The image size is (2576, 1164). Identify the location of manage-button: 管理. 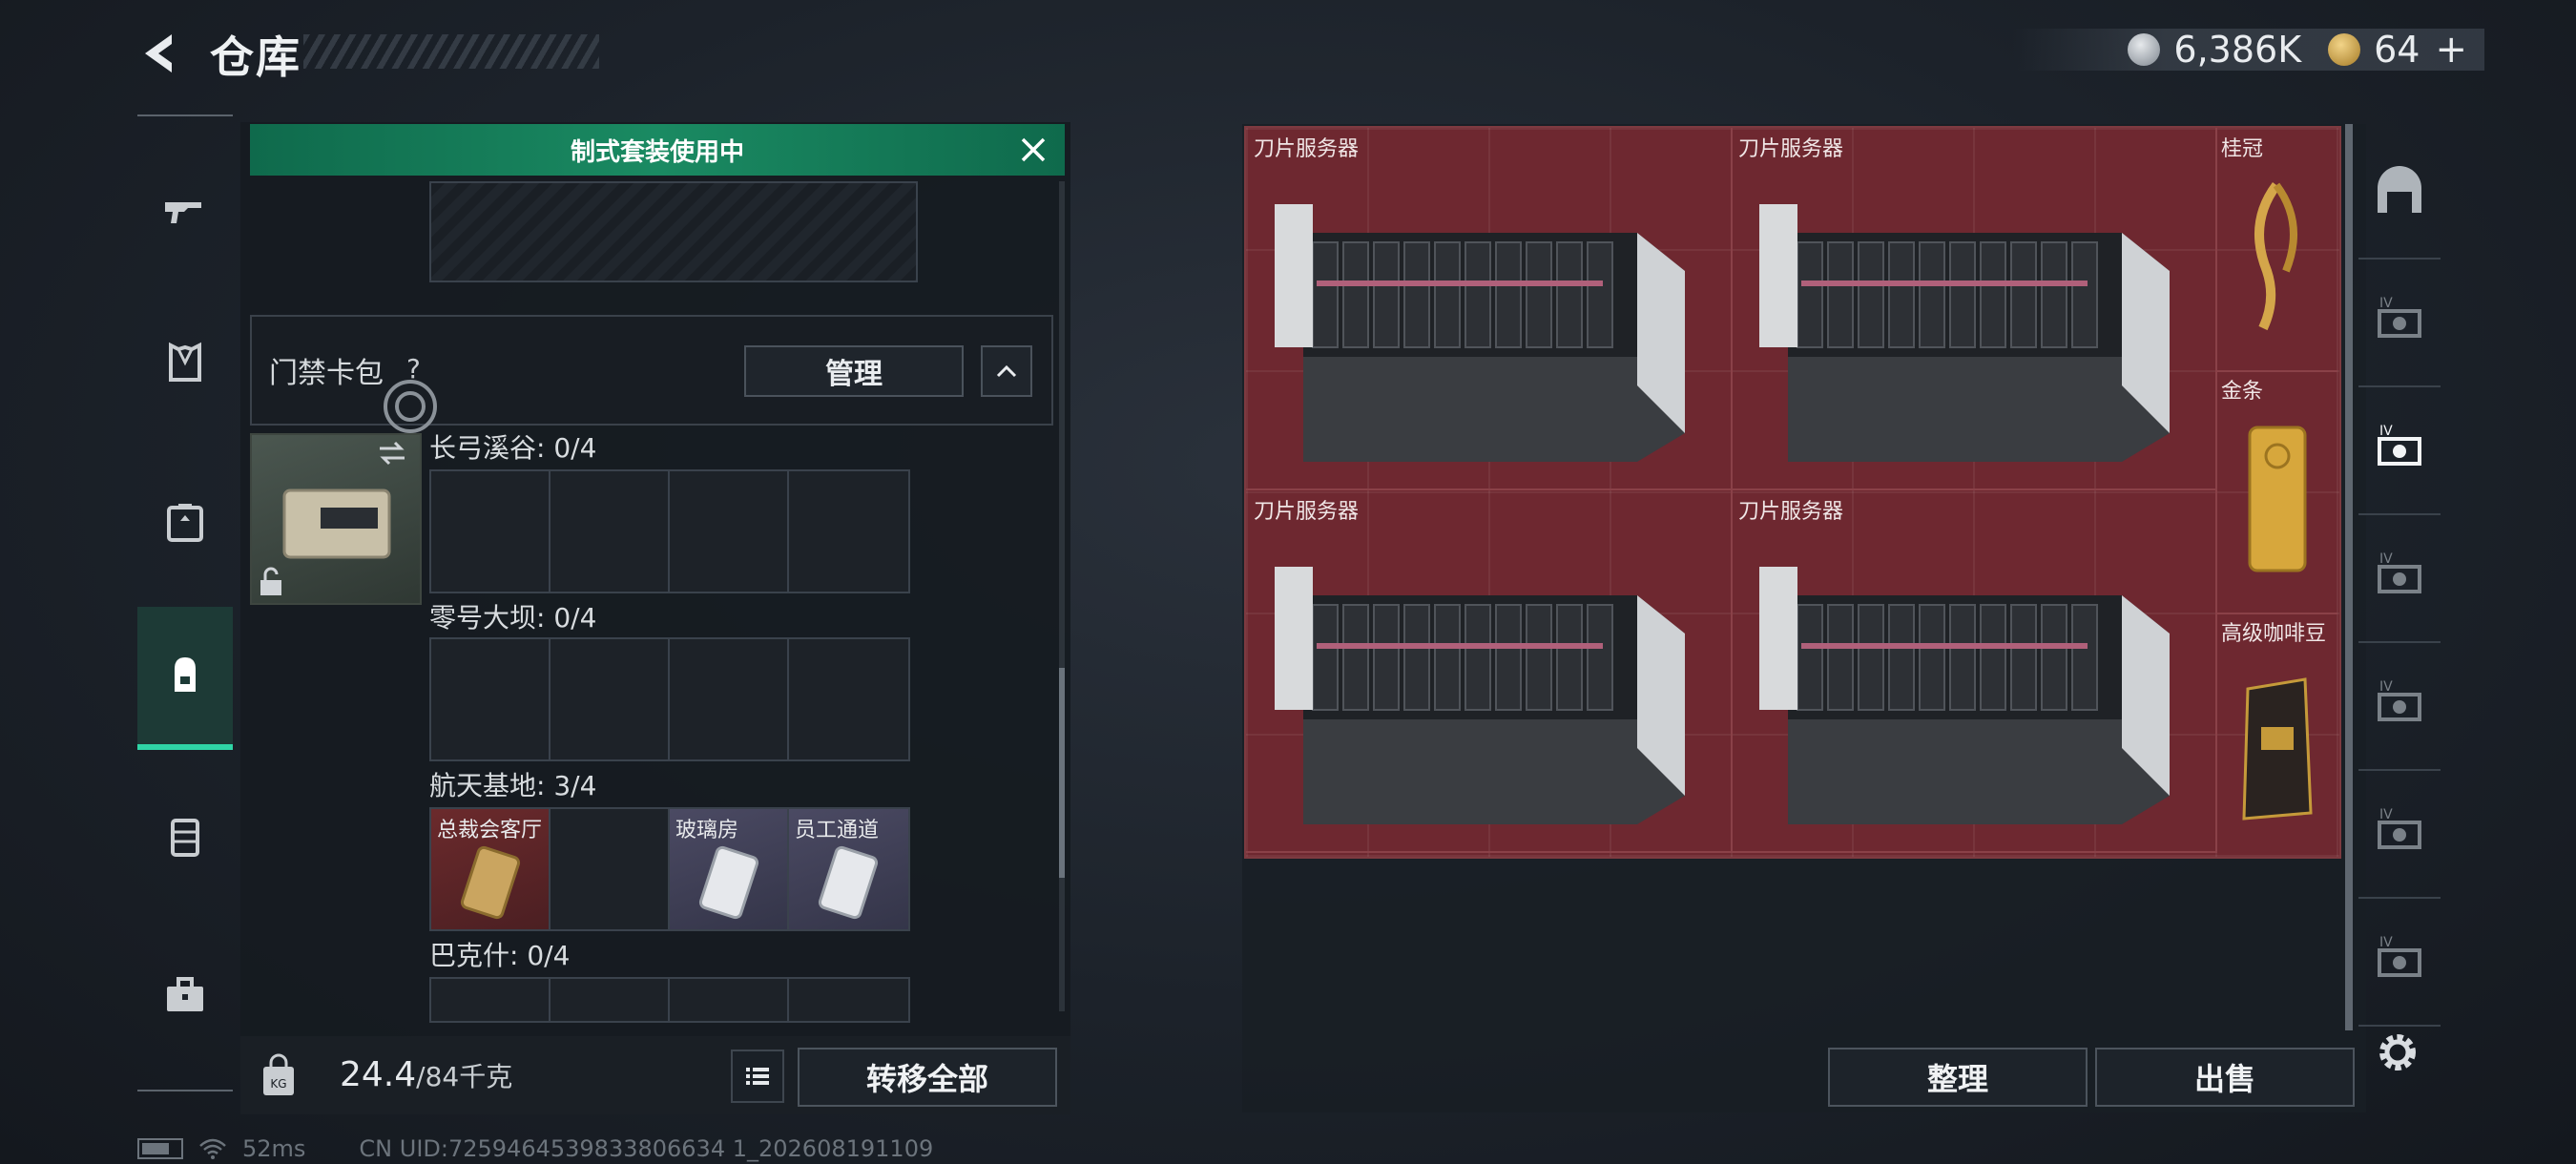
(854, 371).